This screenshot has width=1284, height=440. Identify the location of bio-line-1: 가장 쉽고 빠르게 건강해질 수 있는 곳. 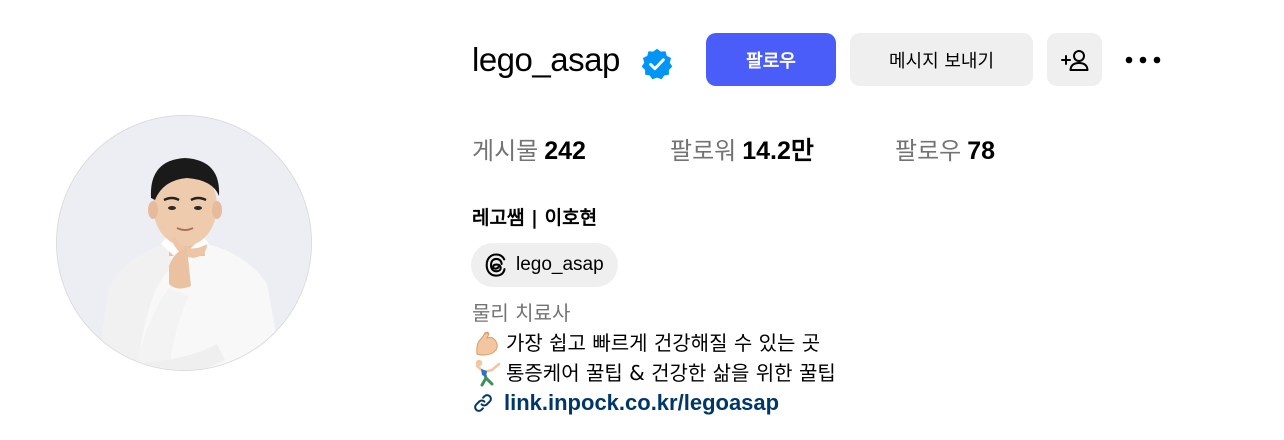
(654, 343).